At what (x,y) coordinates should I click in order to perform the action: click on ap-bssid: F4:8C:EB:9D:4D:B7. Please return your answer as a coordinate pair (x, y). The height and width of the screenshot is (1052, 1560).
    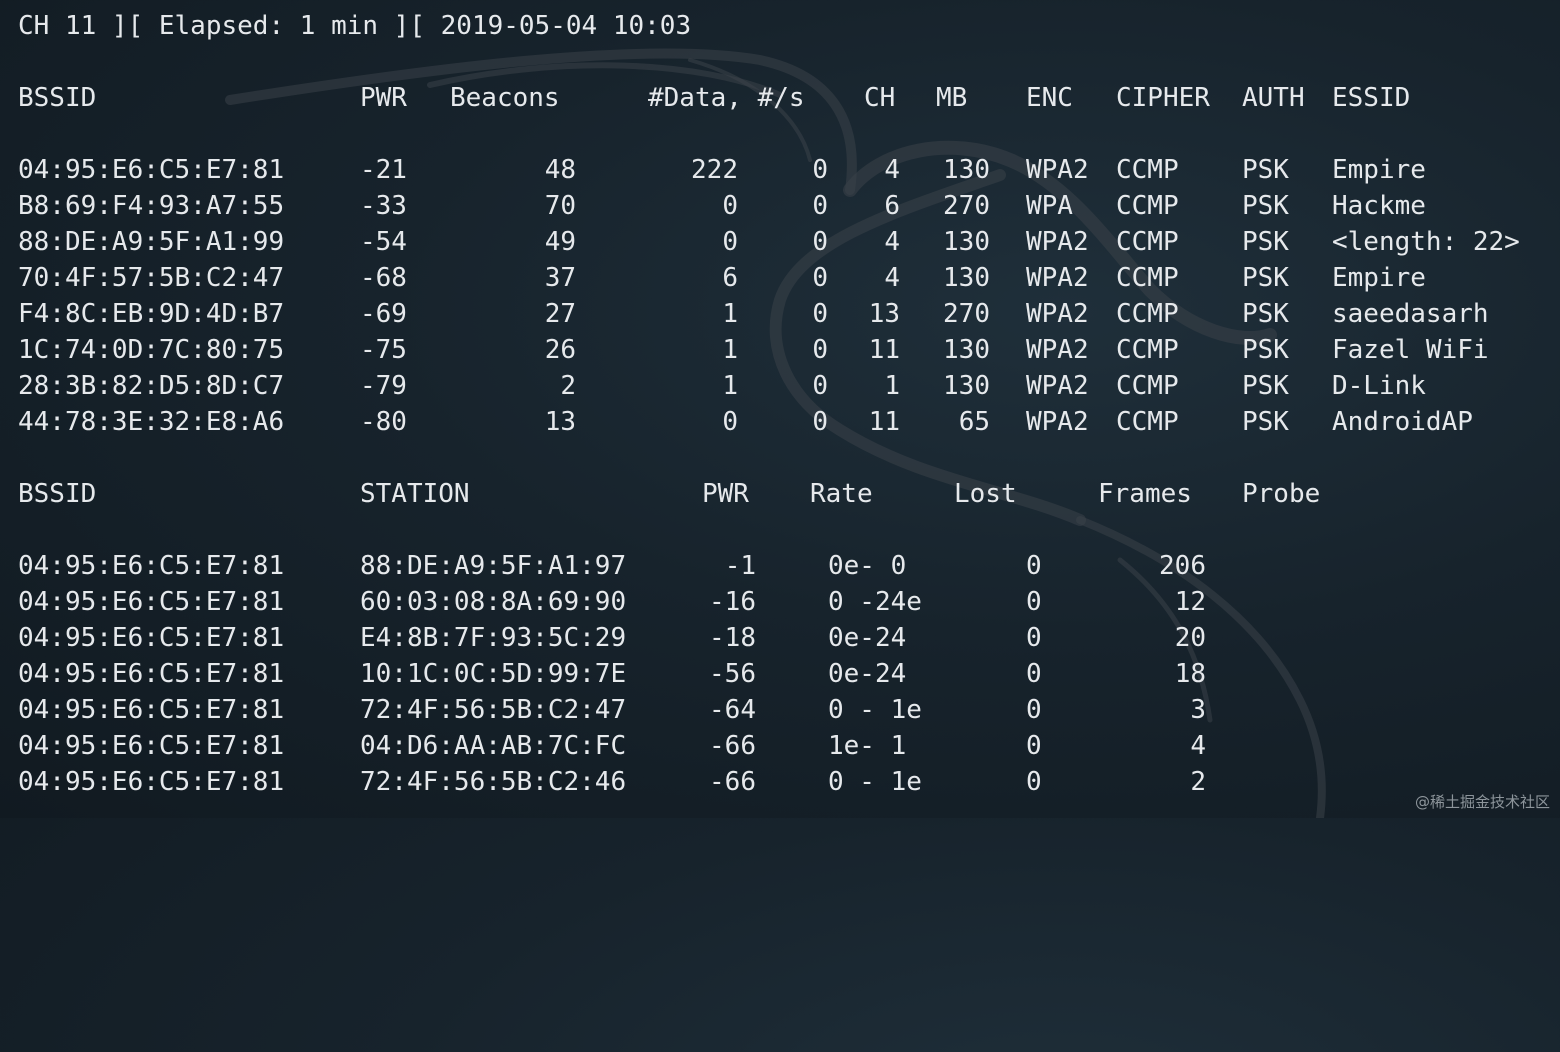
    Looking at the image, I should click on (151, 314).